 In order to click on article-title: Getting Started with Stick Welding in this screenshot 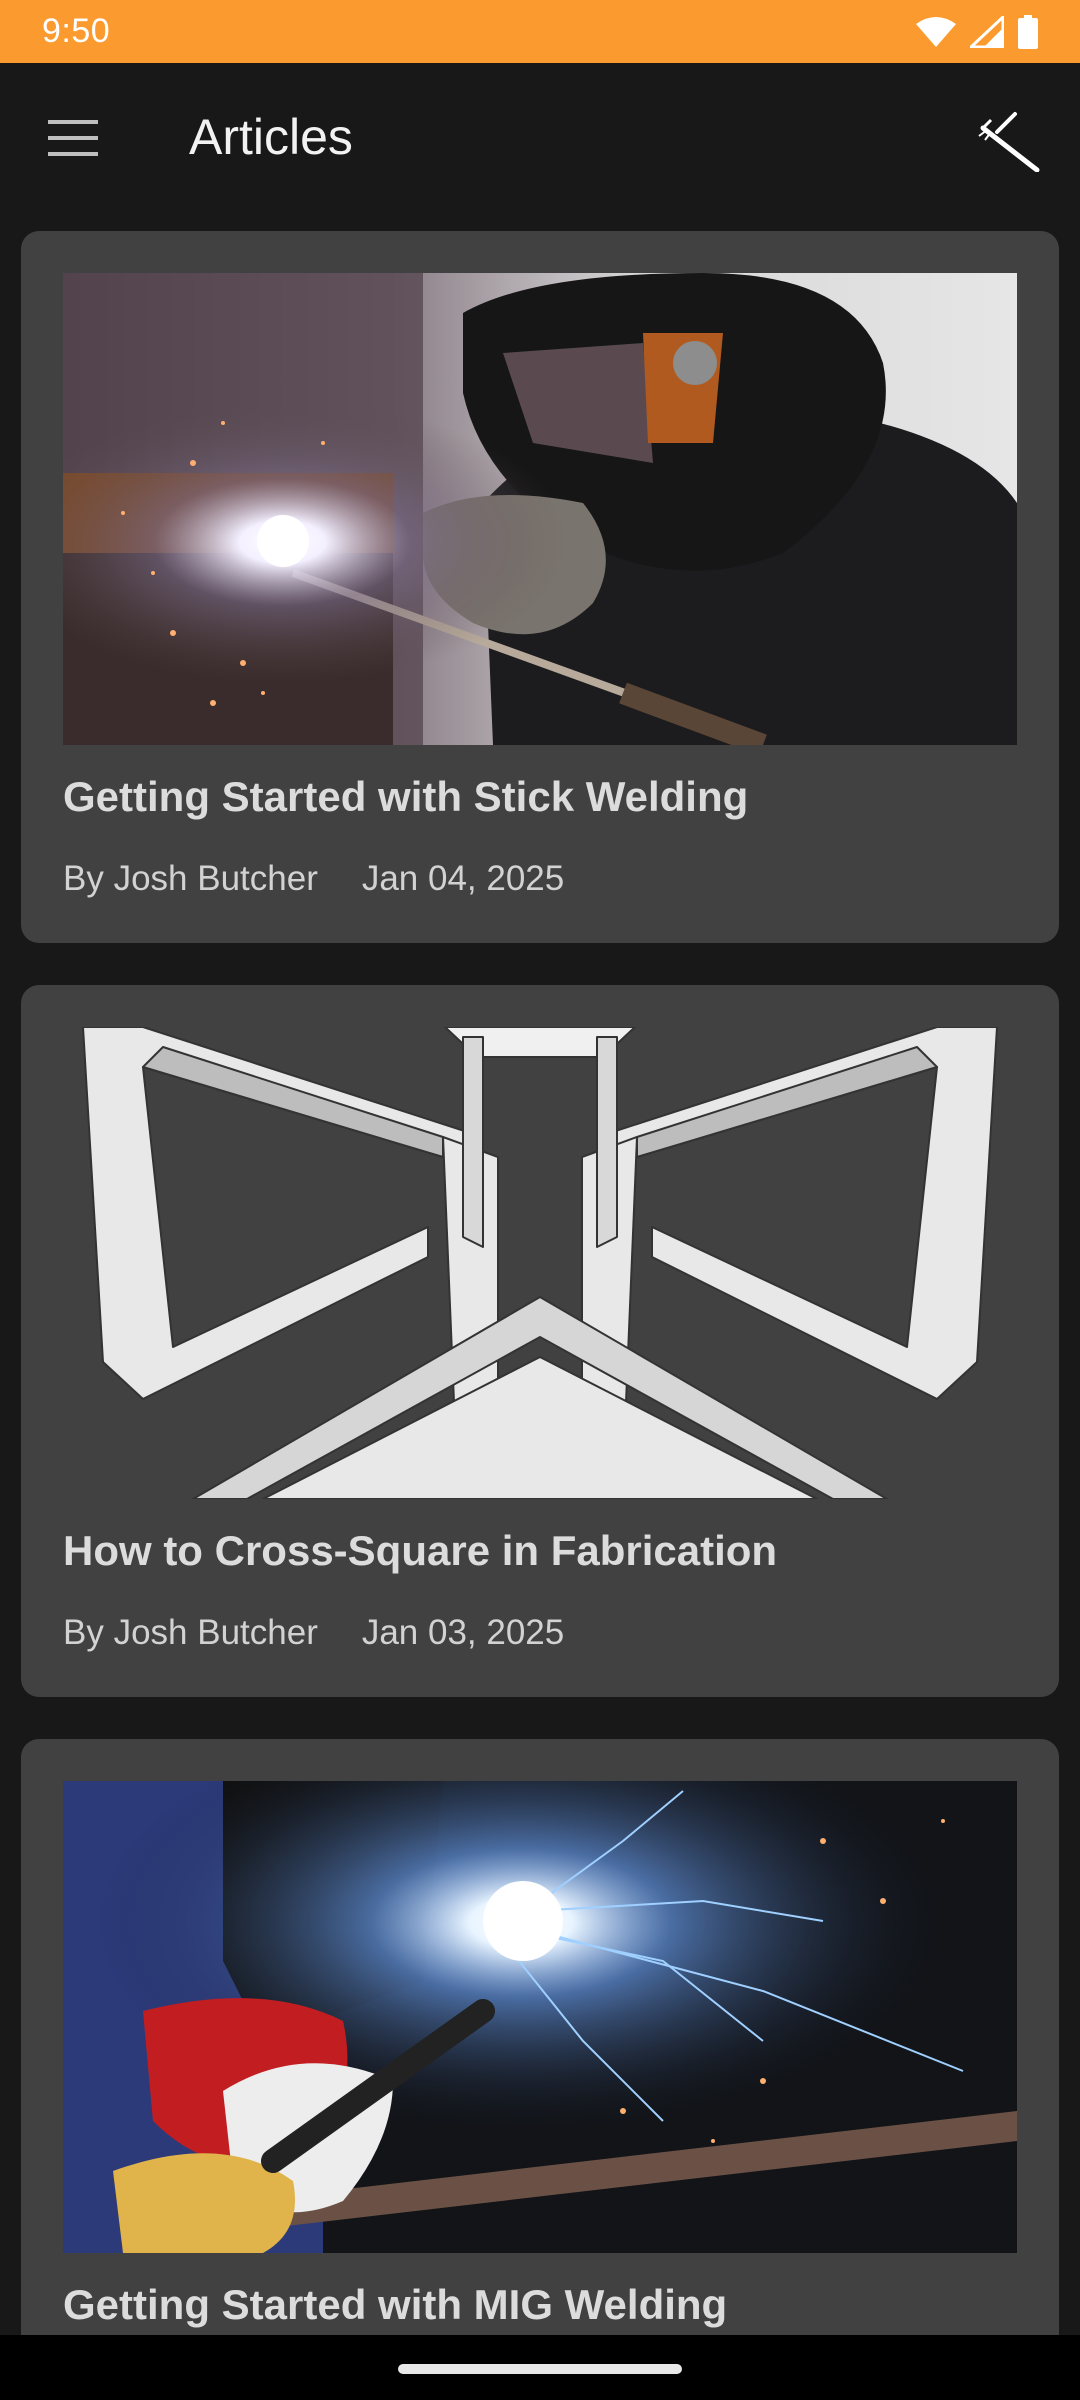, I will do `click(405, 797)`.